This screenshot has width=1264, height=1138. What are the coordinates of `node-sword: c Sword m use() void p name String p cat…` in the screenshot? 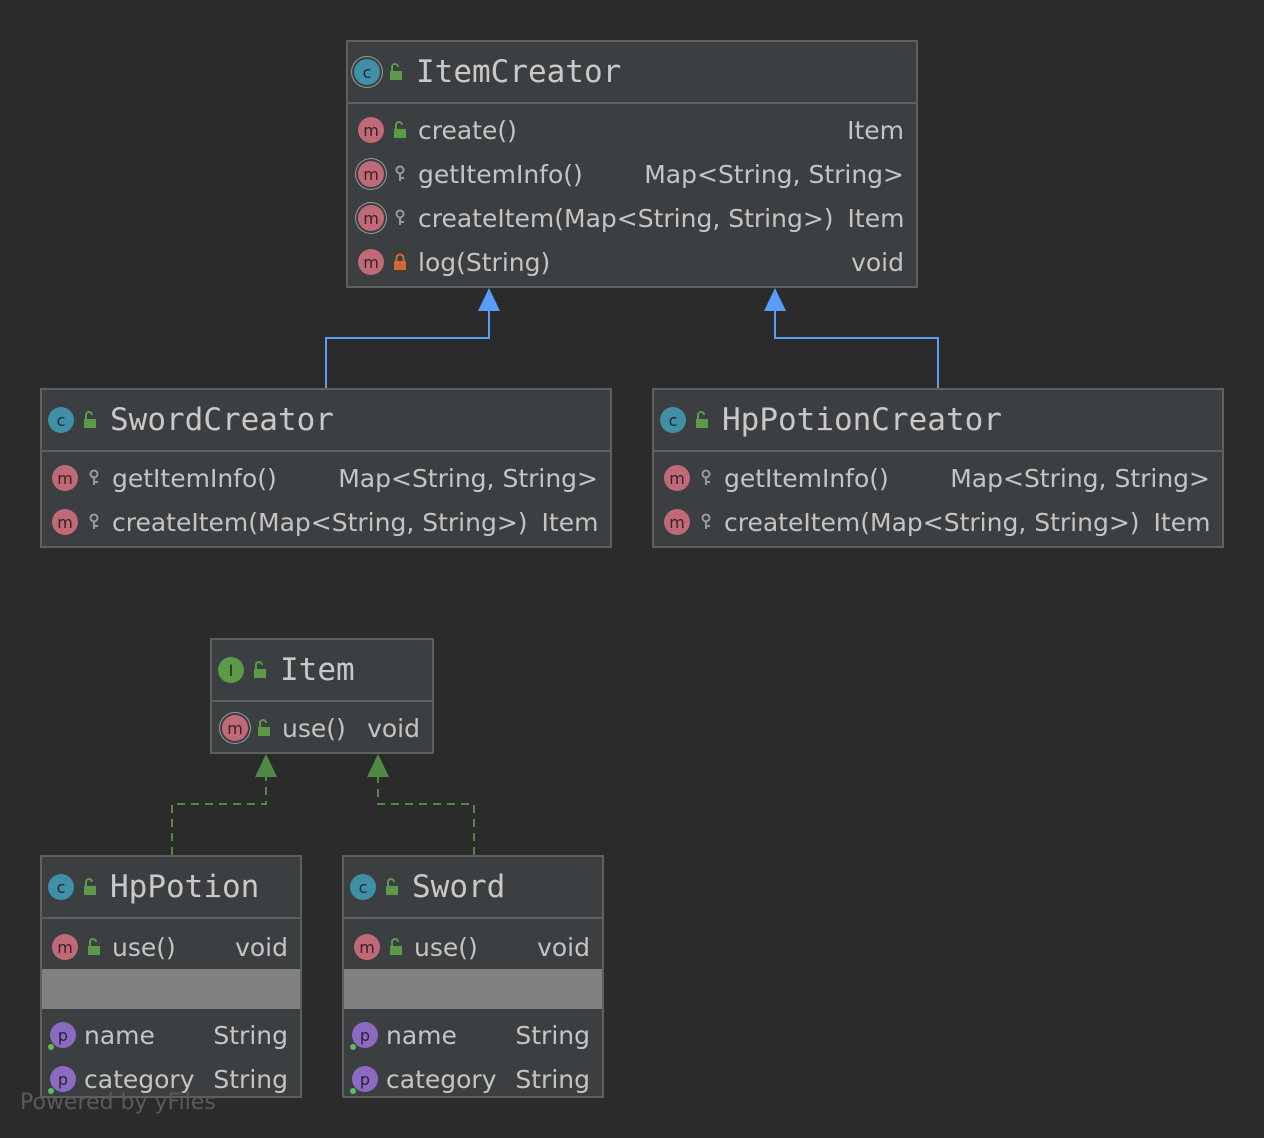 It's located at (473, 976).